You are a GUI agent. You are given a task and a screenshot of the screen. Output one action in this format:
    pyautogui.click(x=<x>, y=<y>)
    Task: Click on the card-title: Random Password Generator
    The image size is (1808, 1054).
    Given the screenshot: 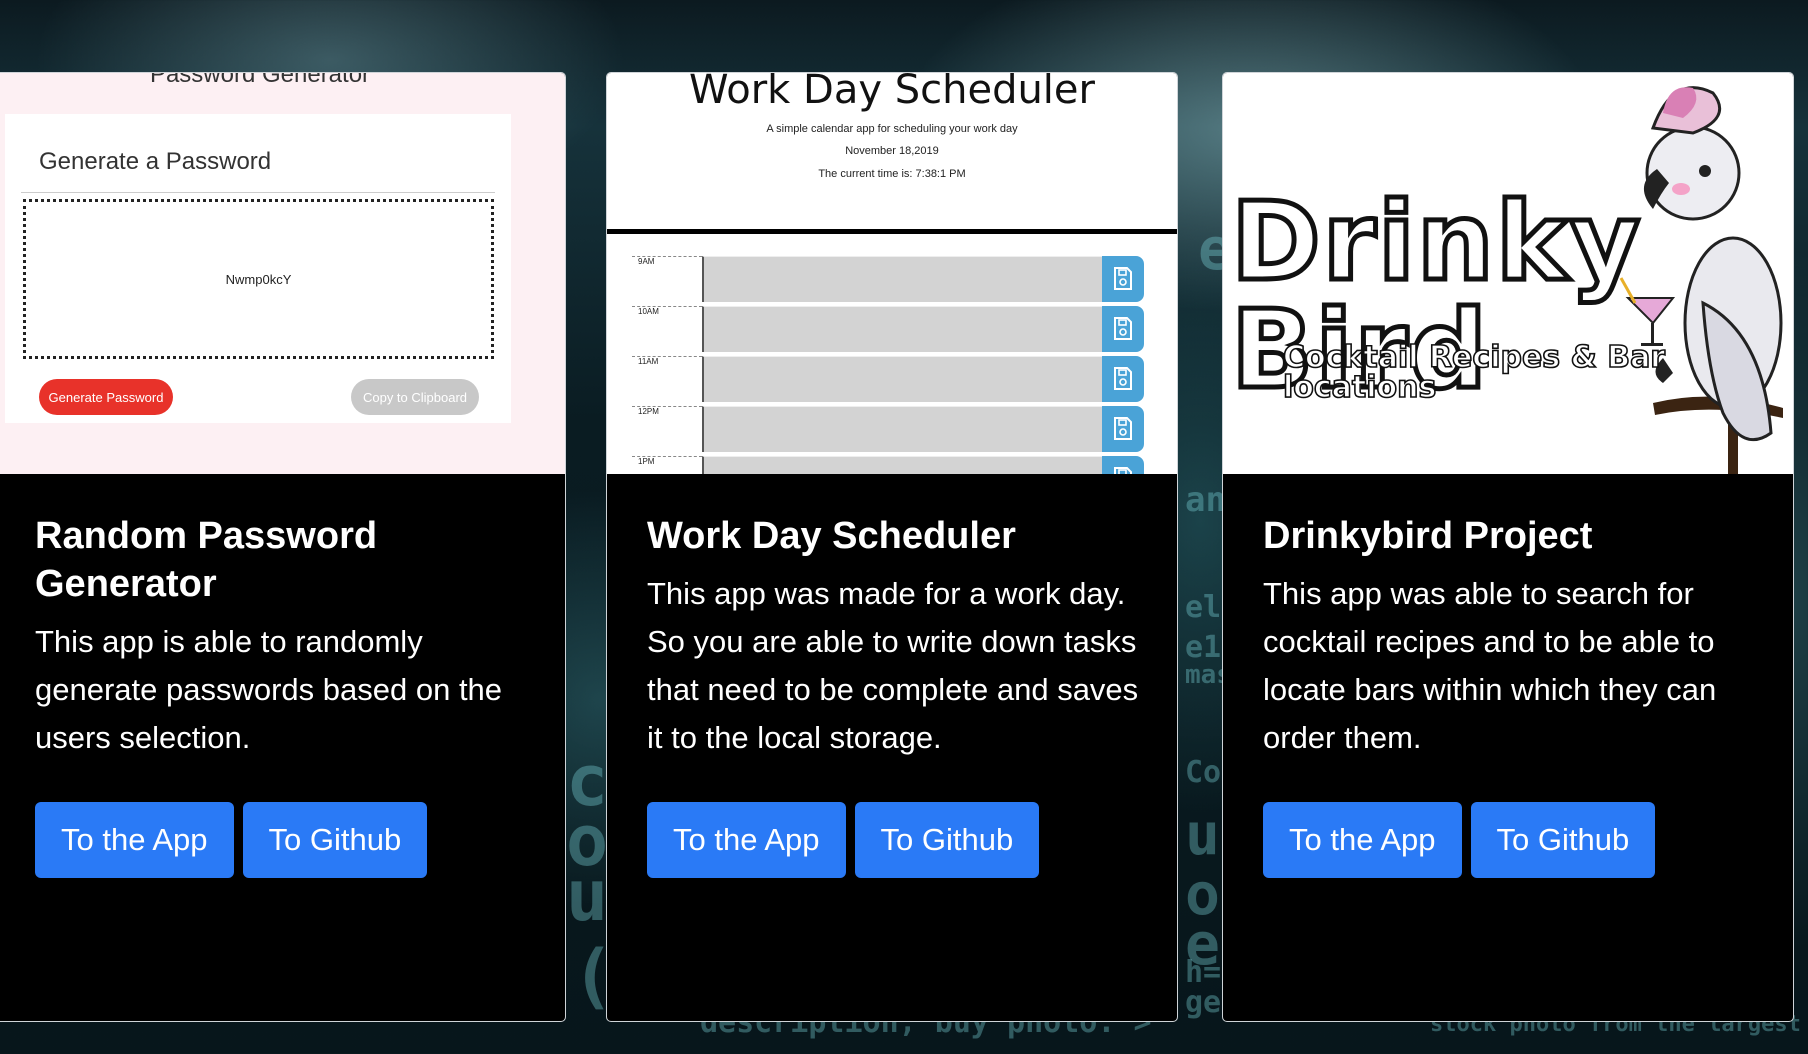 What is the action you would take?
    pyautogui.click(x=206, y=560)
    